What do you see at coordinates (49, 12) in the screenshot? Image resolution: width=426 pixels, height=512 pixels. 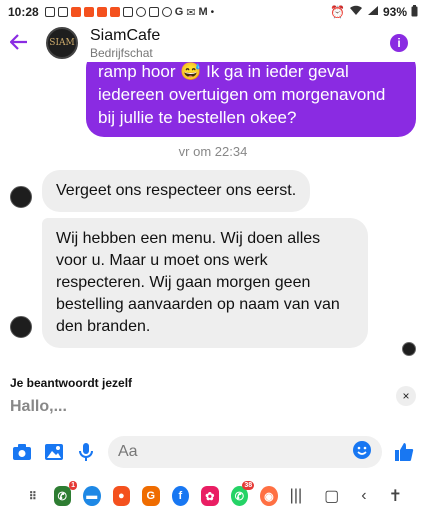 I see `notification-icon` at bounding box center [49, 12].